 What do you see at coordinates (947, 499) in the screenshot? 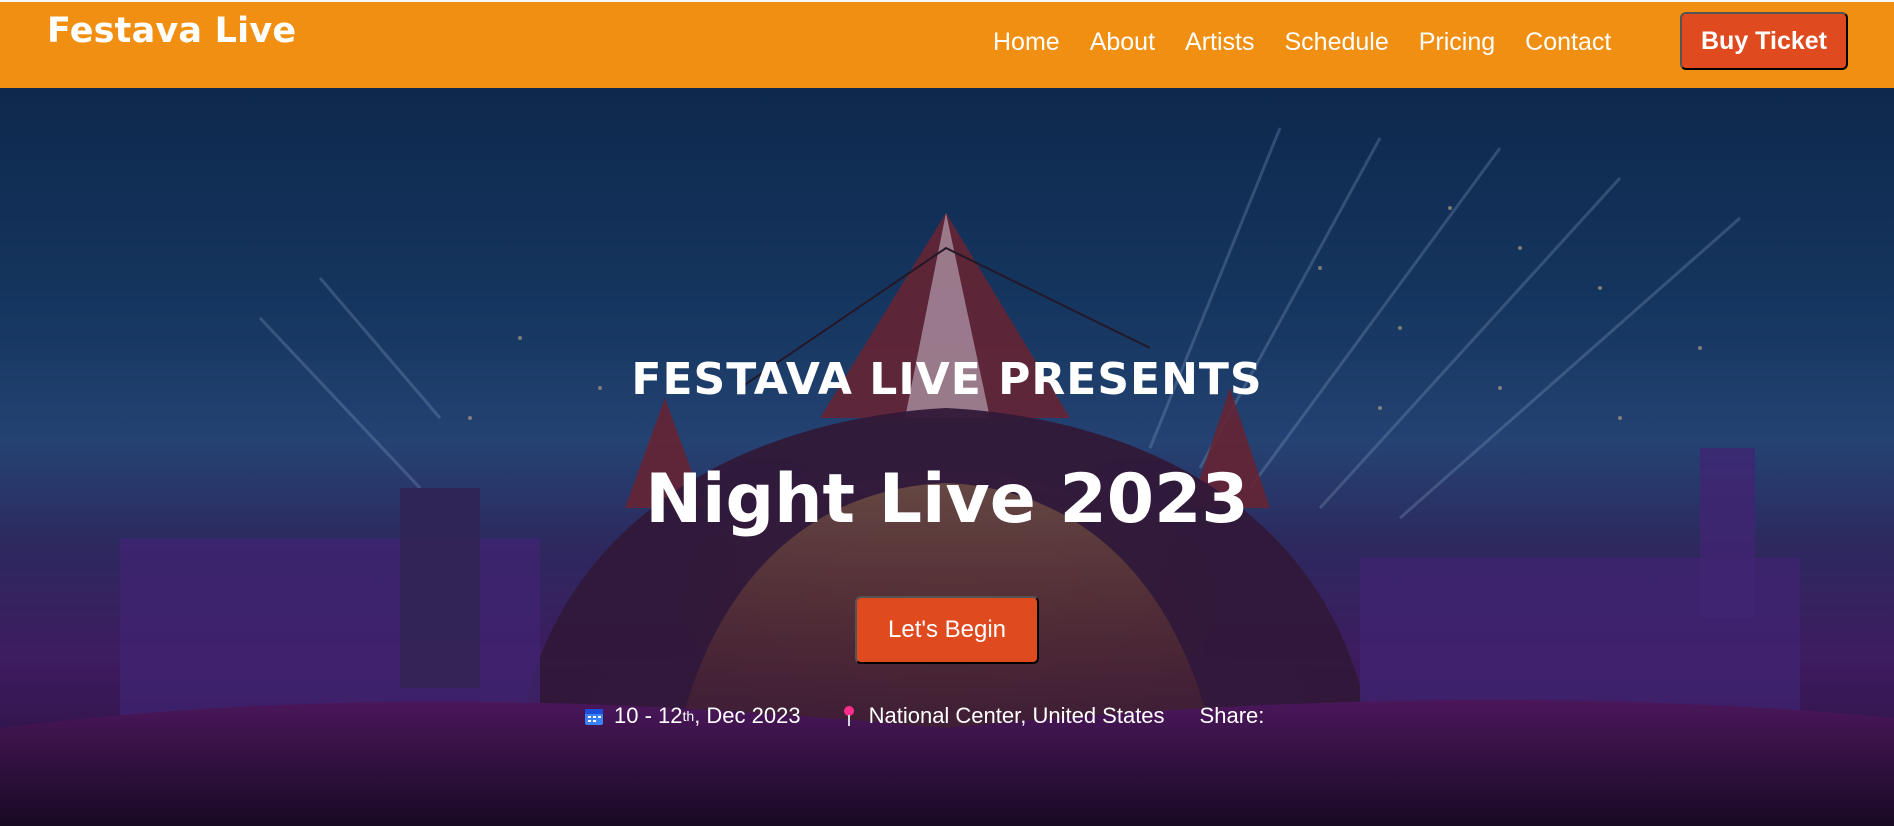
I see `hero-title: Night Live 2023` at bounding box center [947, 499].